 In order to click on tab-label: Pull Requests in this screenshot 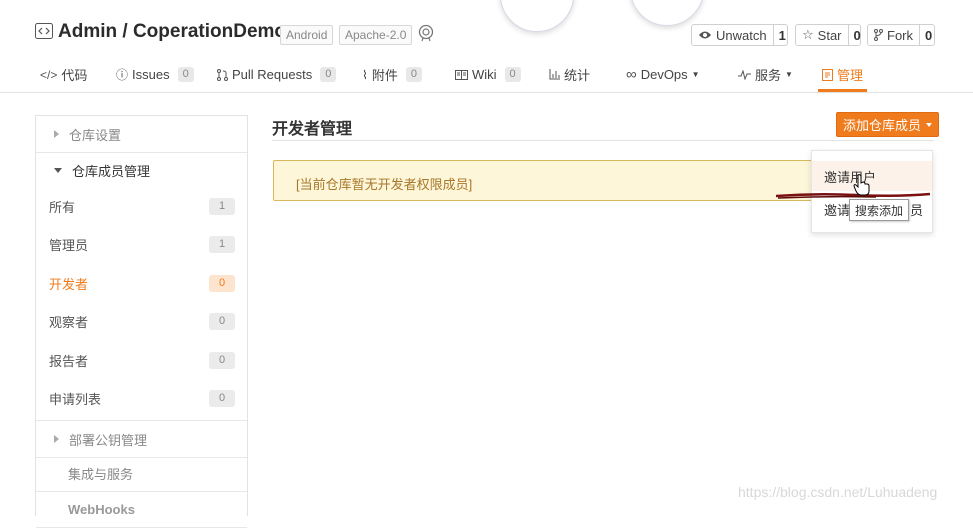, I will do `click(272, 74)`.